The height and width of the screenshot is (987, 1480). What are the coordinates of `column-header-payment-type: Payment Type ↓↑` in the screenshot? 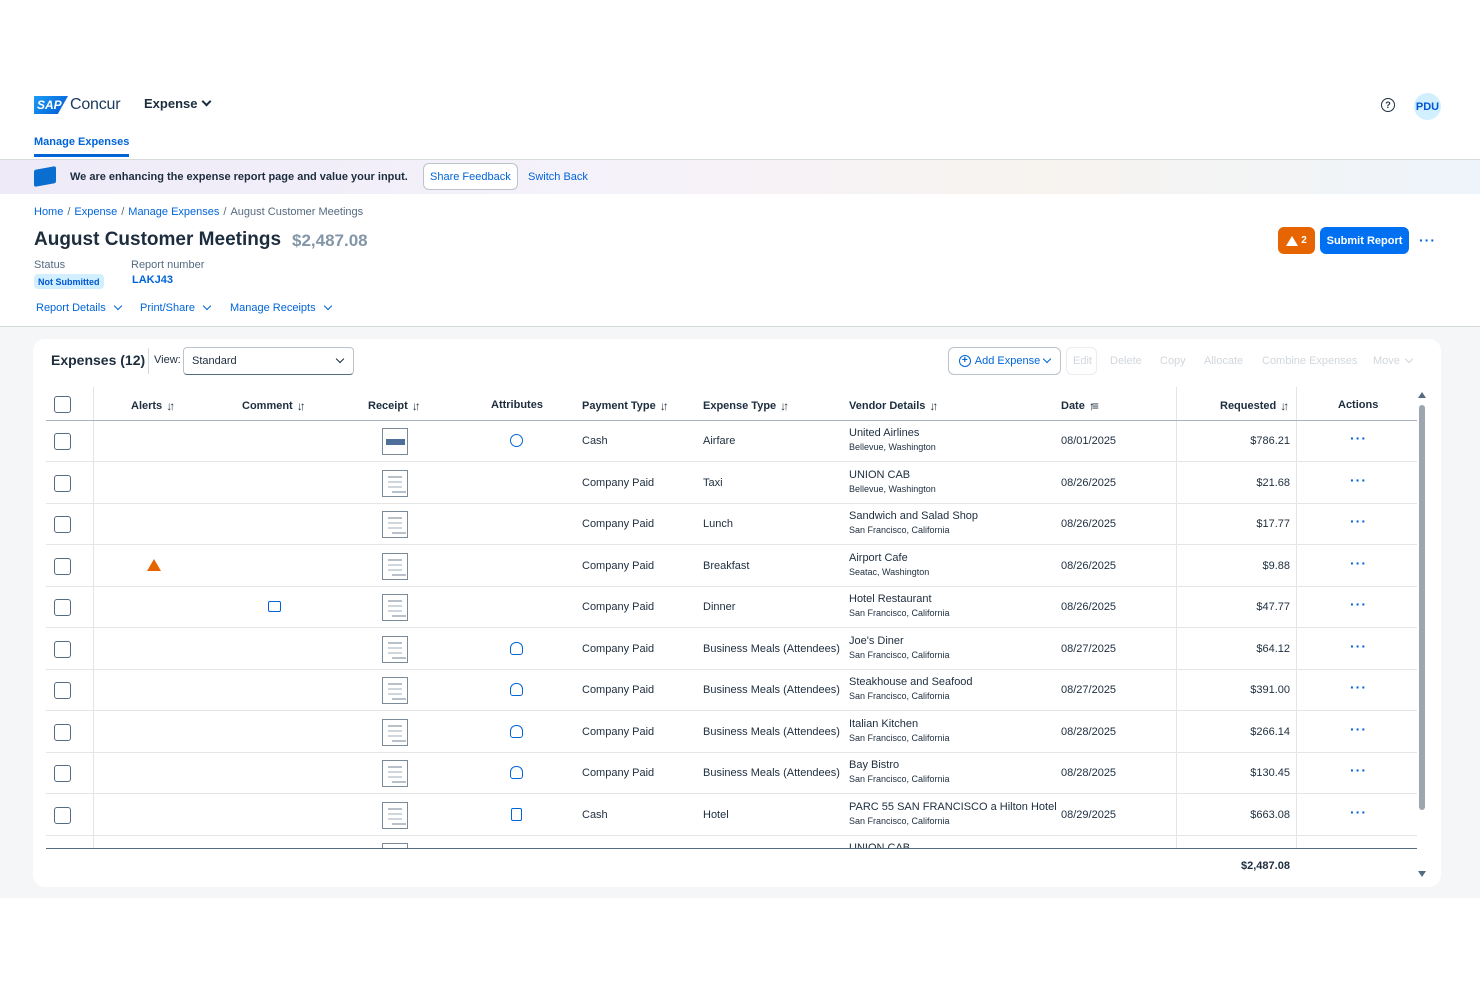 It's located at (625, 406).